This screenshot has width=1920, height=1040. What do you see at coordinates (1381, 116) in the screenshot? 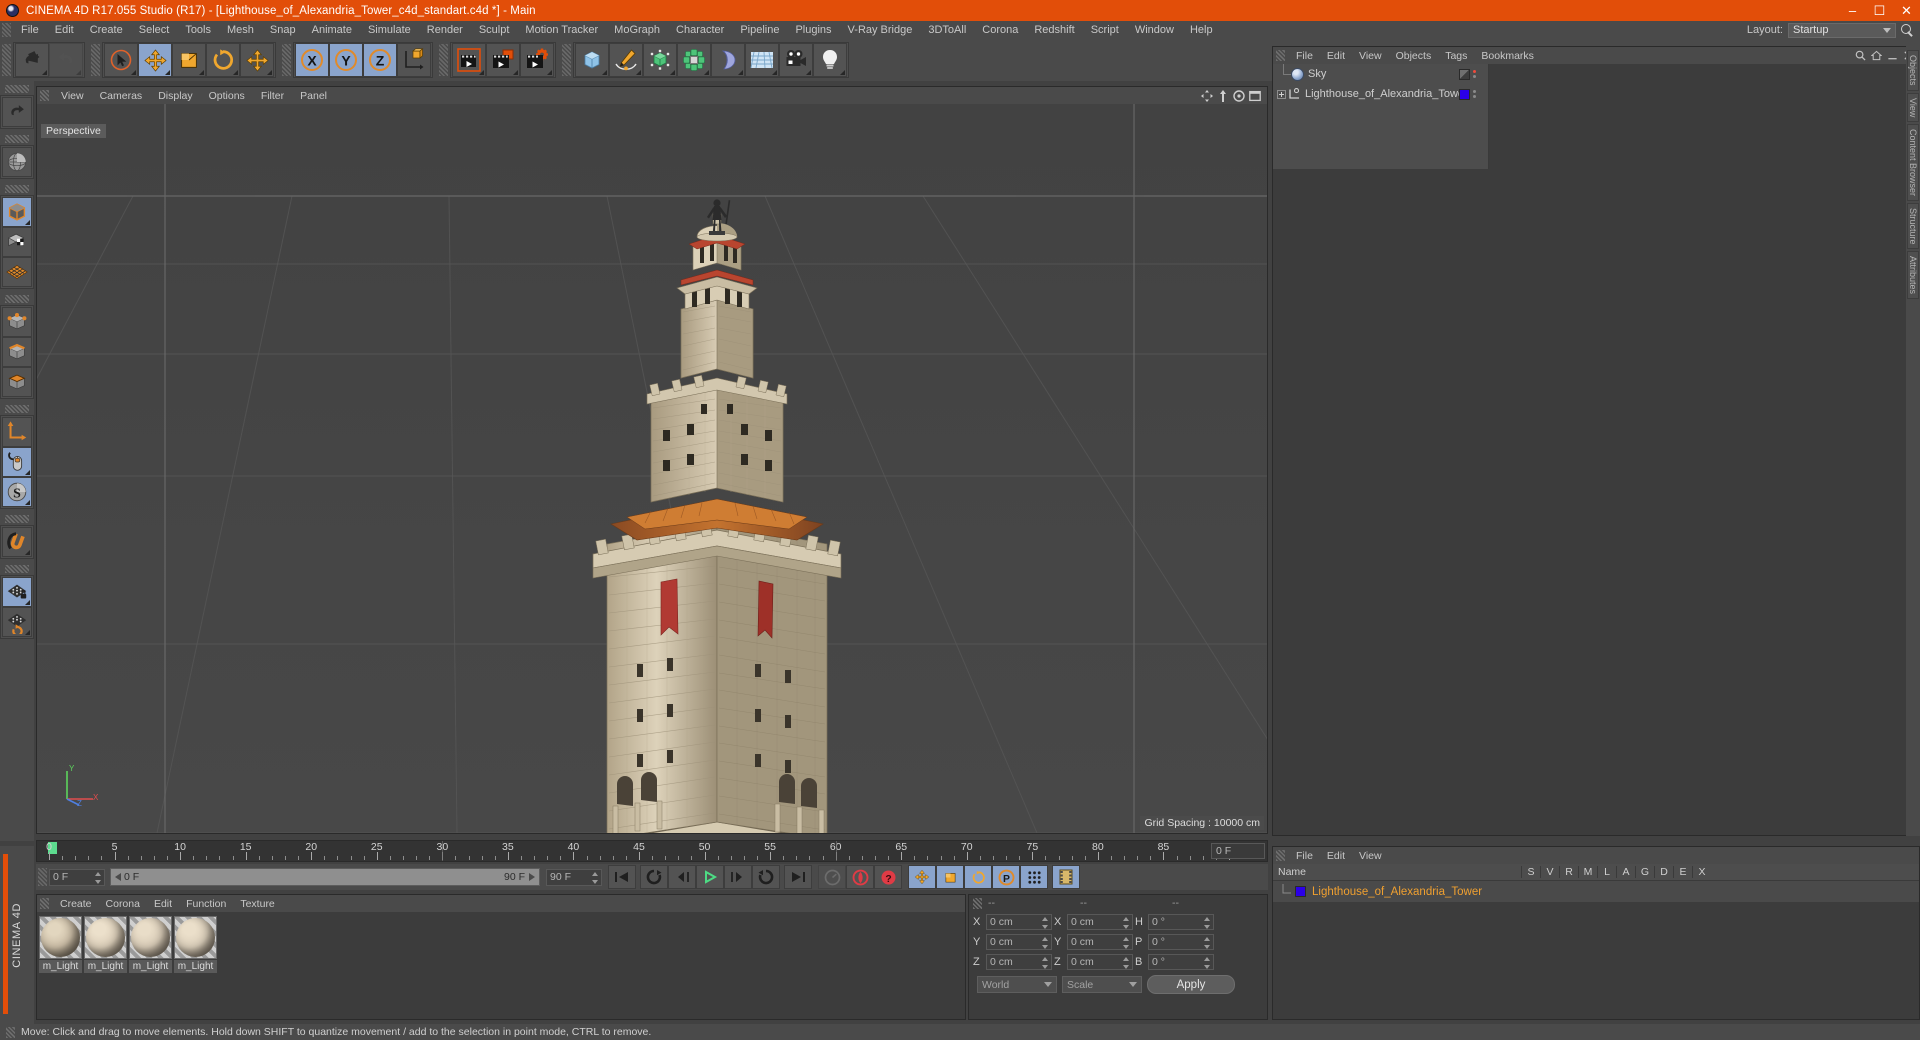
I see `object-tree: Sky Lighthouse_of_Alexandria_Tower` at bounding box center [1381, 116].